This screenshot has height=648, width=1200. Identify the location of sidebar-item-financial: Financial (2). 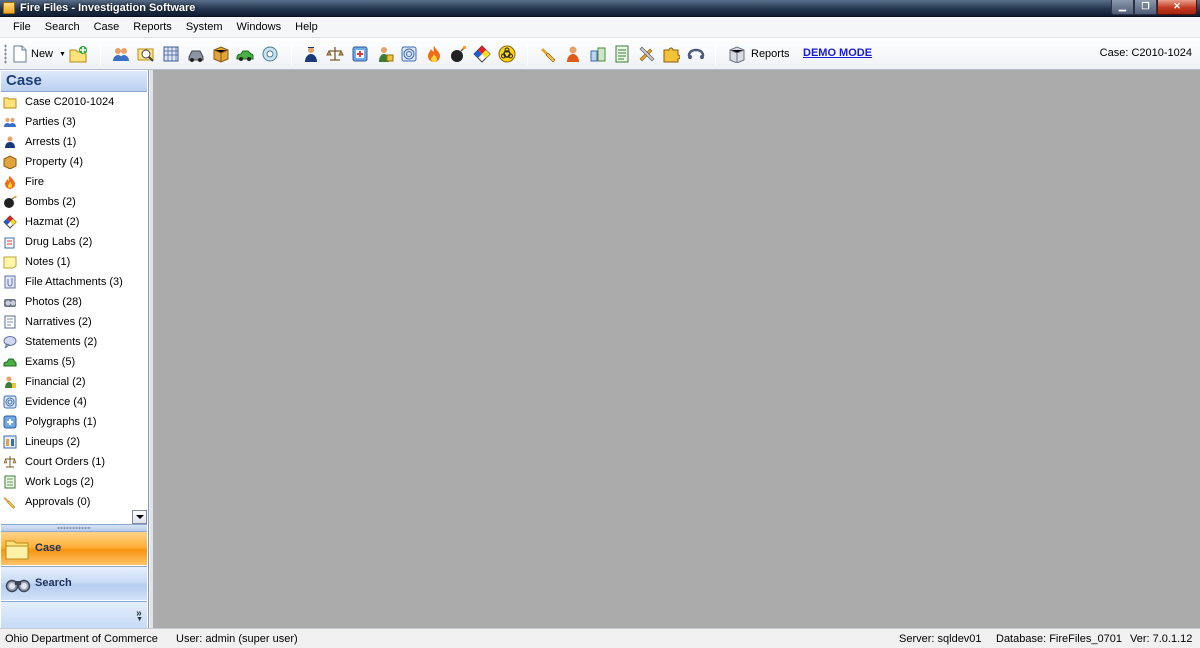
(67, 382).